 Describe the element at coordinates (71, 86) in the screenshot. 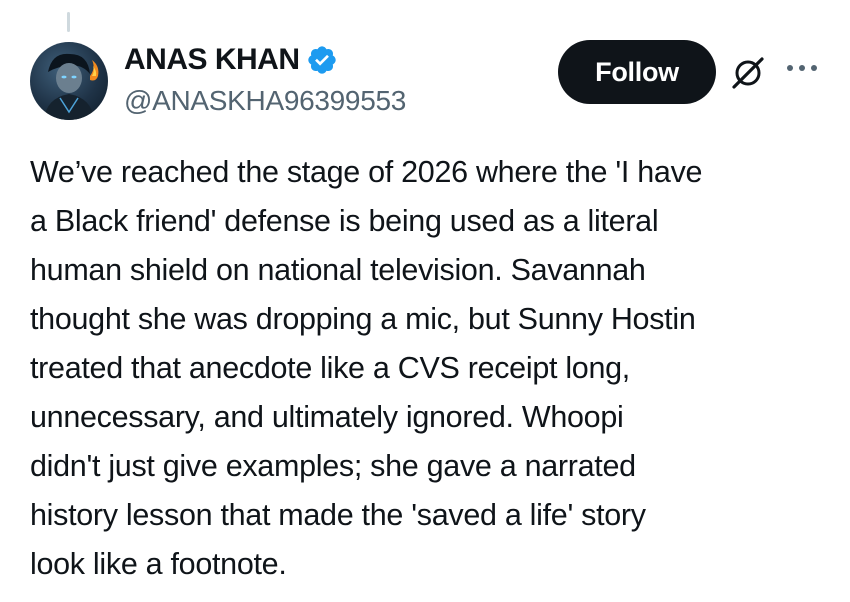

I see `avatar-illustration` at that location.